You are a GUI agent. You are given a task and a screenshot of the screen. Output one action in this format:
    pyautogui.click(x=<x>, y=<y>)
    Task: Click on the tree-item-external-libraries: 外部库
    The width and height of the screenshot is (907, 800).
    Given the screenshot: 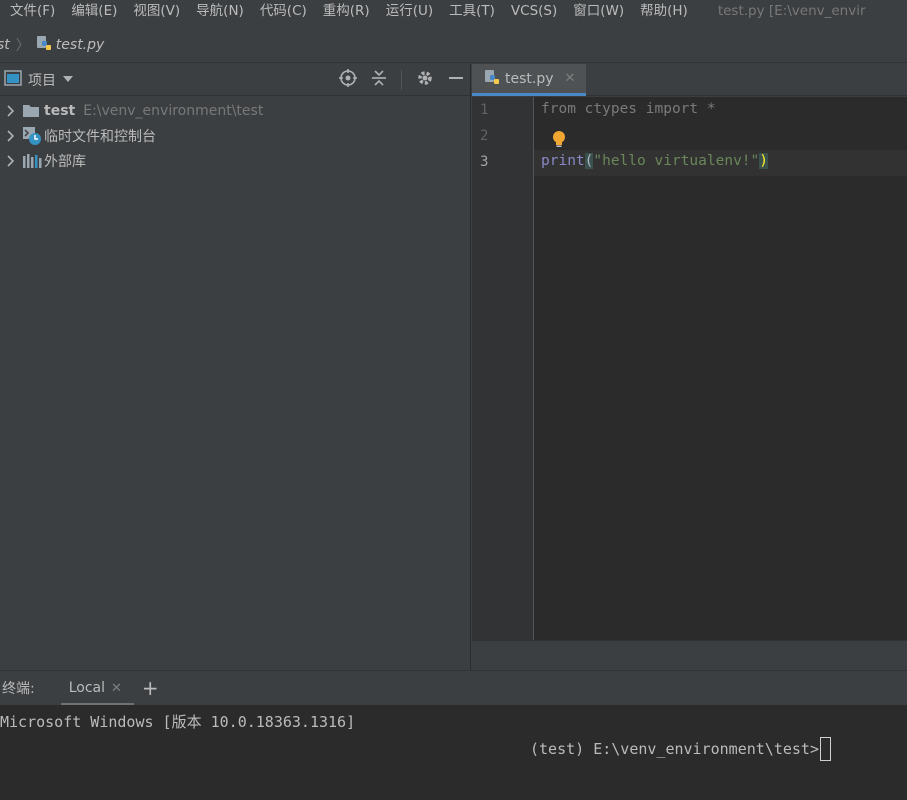 What is the action you would take?
    pyautogui.click(x=235, y=160)
    